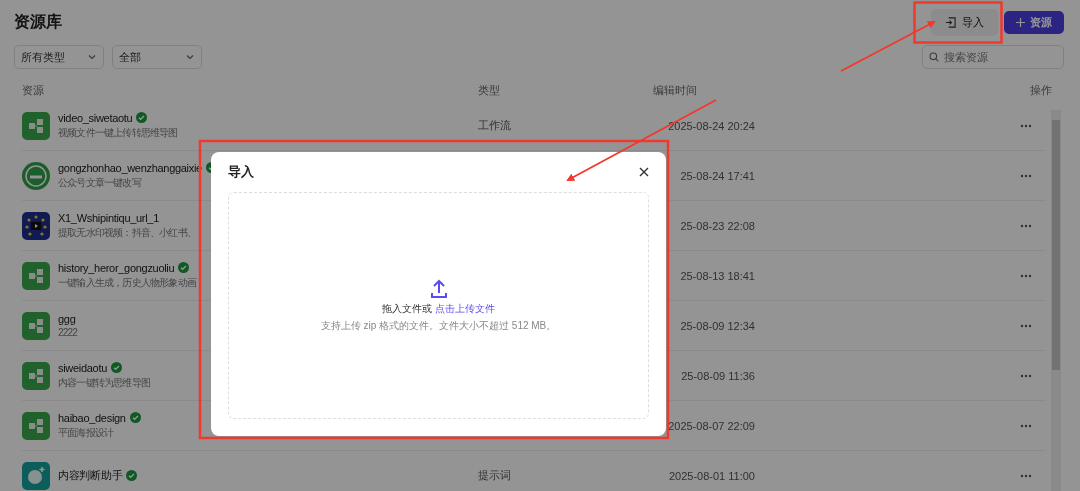 The width and height of the screenshot is (1080, 491). What do you see at coordinates (67, 319) in the screenshot?
I see `resource-name: ggg` at bounding box center [67, 319].